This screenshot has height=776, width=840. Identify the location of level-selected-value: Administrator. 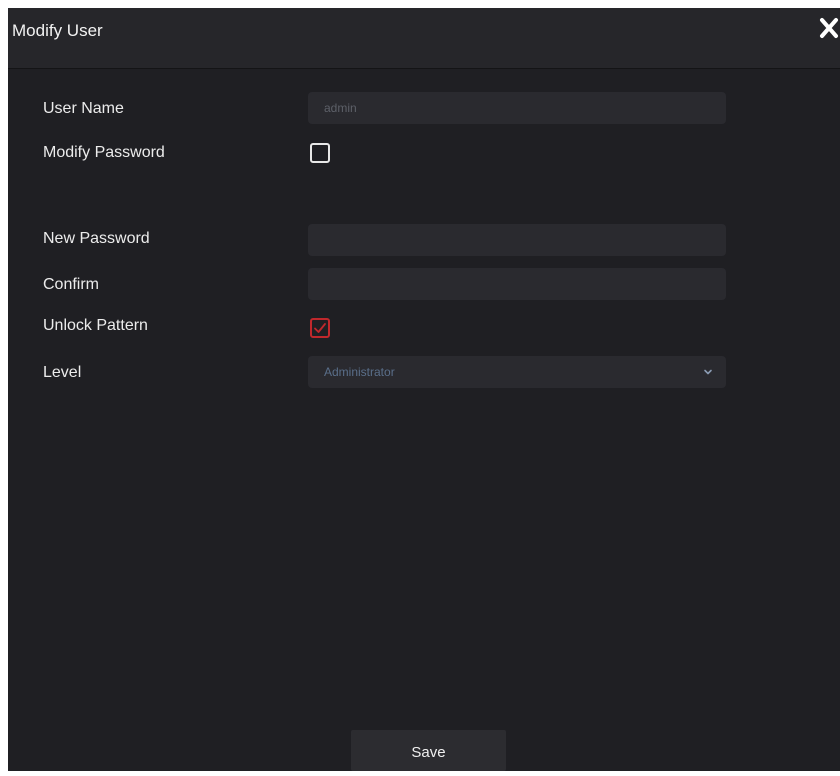
(359, 372).